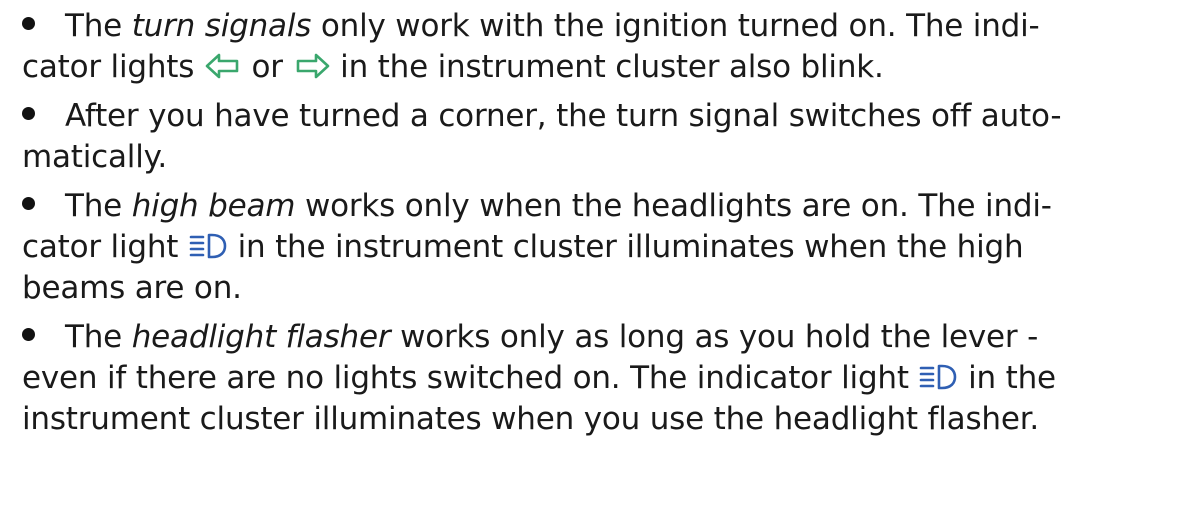 The image size is (1203, 507). Describe the element at coordinates (95, 157) in the screenshot. I see `text-segment: matically.` at that location.